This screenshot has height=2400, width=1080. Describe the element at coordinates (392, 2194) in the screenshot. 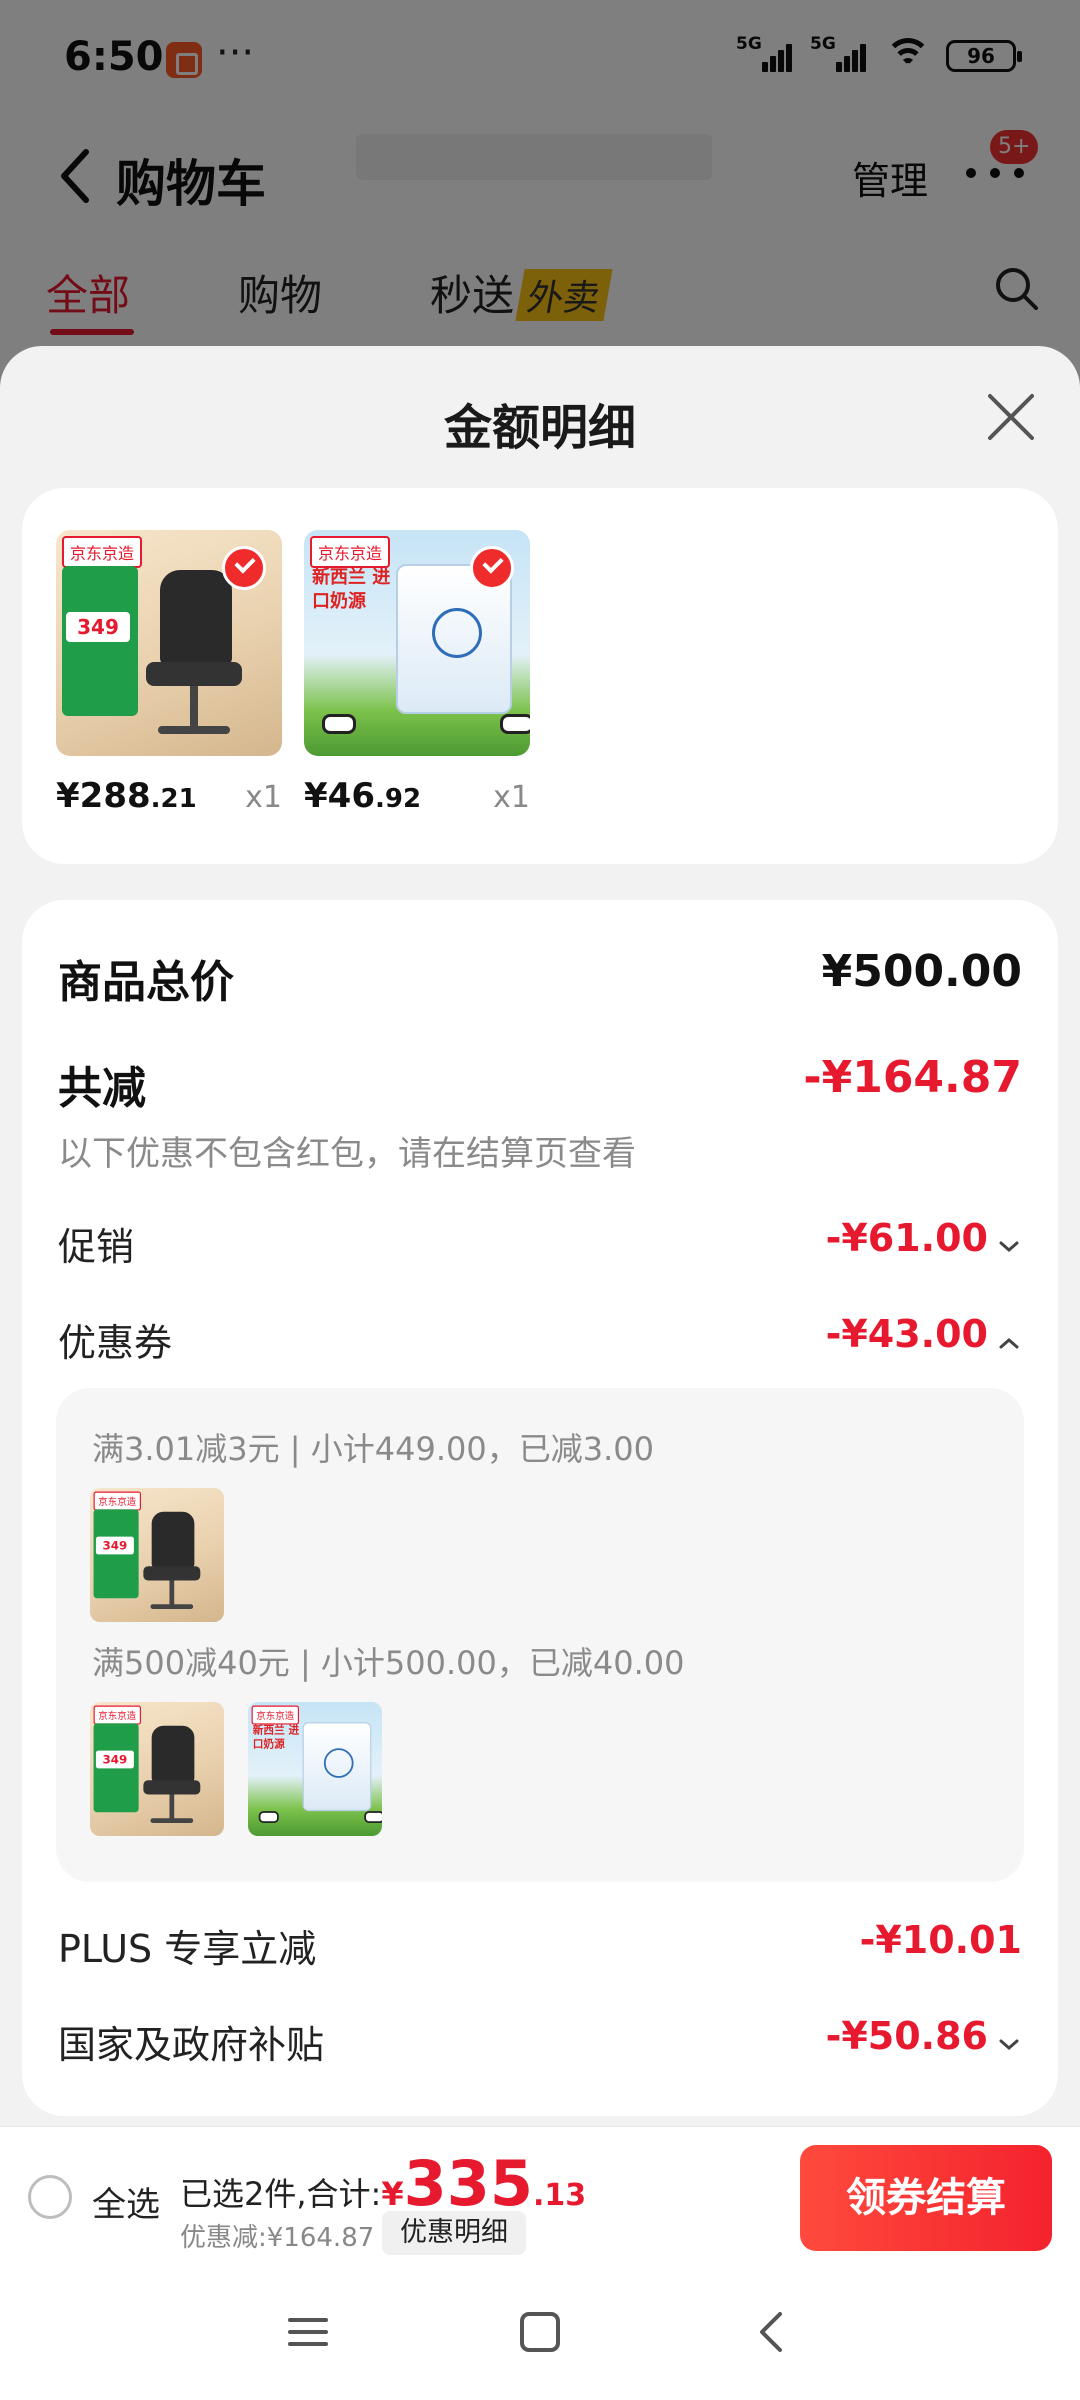

I see `total-currency: ¥` at that location.